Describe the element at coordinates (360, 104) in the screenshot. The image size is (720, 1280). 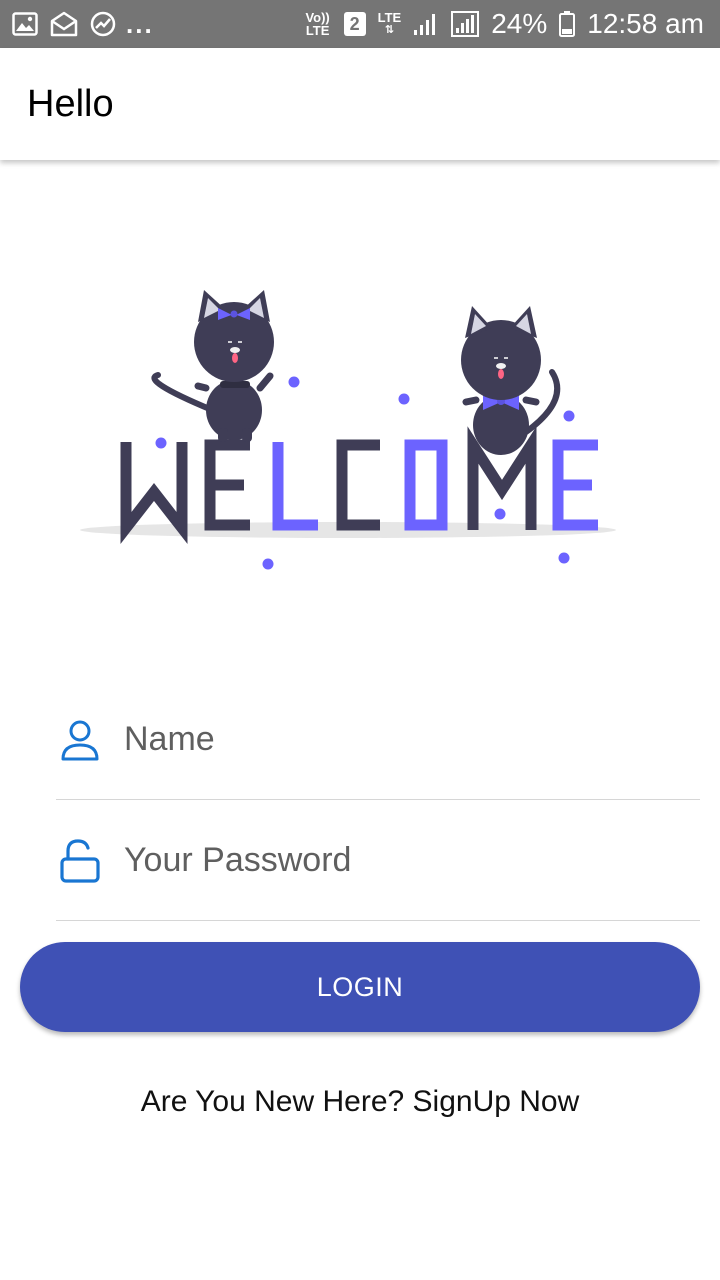
I see `app-bar: Hello` at that location.